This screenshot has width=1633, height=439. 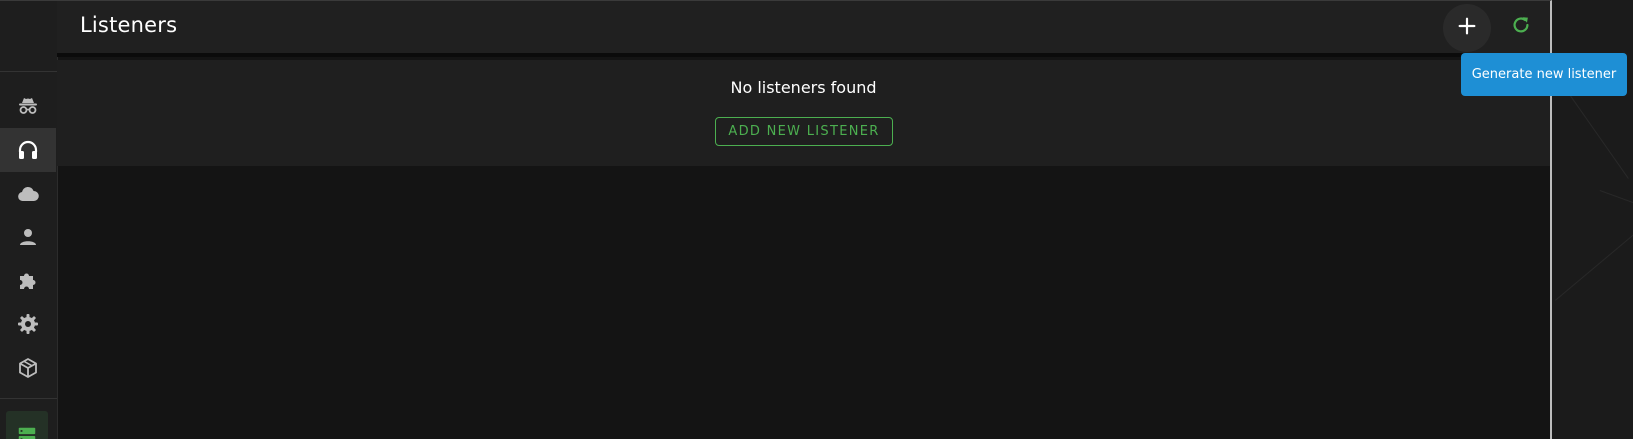 I want to click on sidebar-item-users, so click(x=28, y=237).